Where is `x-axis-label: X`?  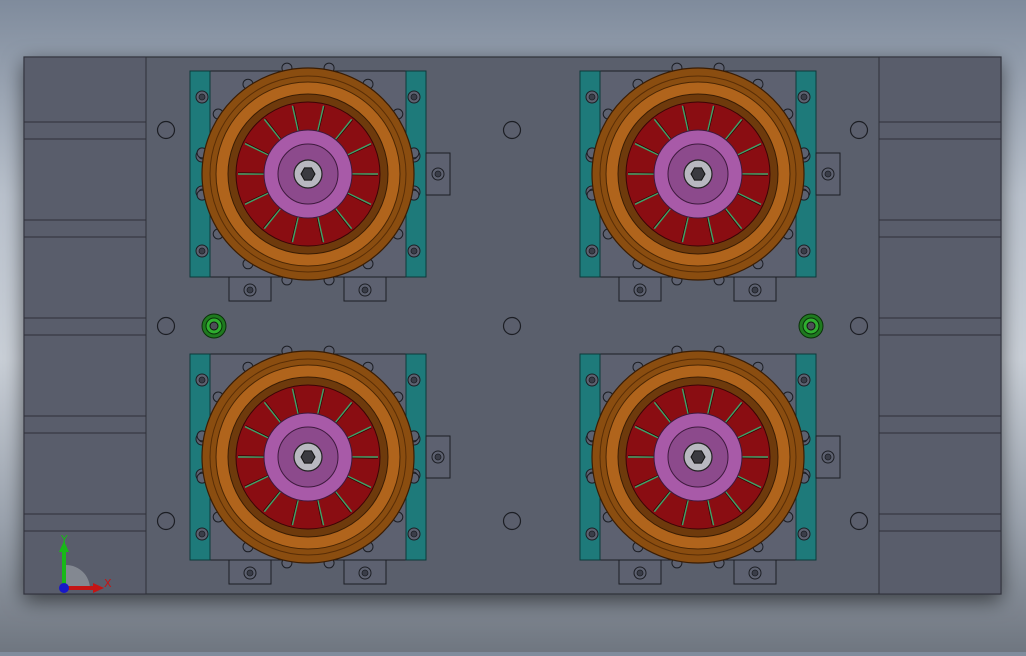
x-axis-label: X is located at coordinates (108, 583).